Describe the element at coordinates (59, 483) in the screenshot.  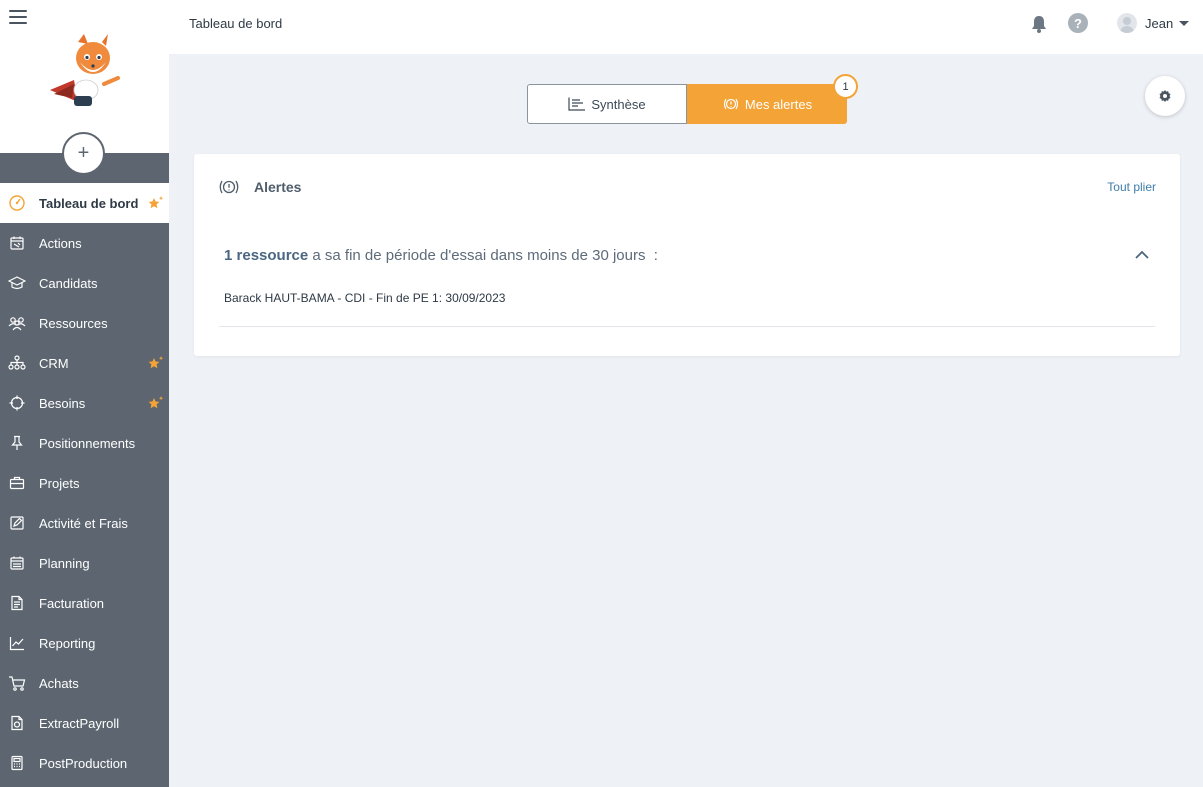
I see `sidebar-item-label: Projets` at that location.